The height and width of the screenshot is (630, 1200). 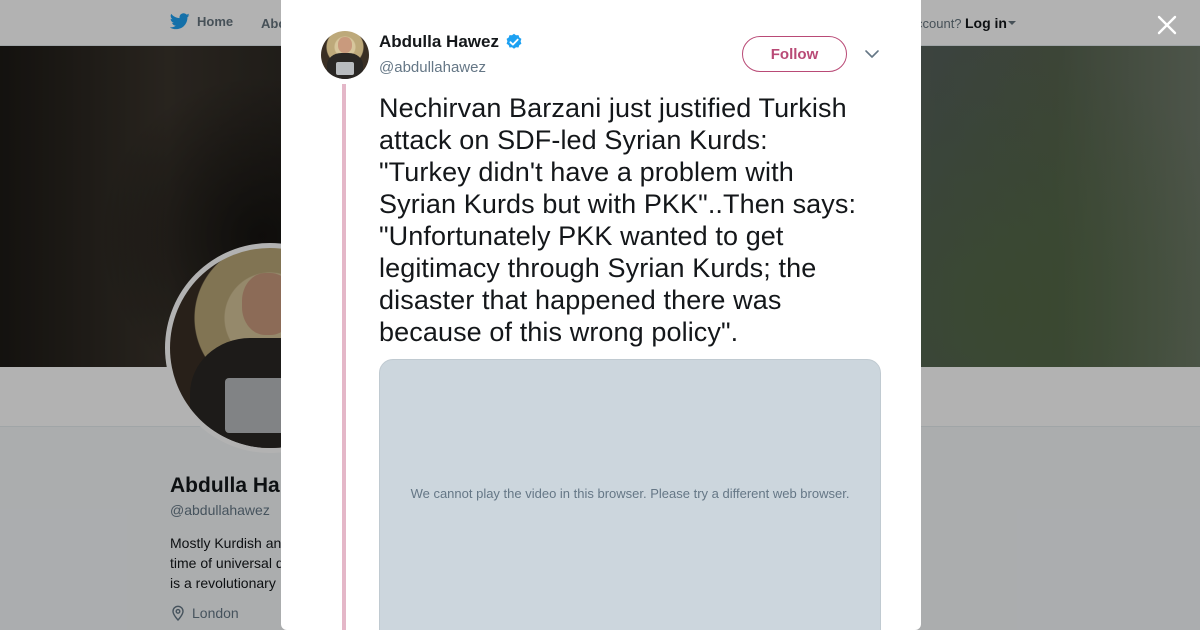 I want to click on tweet-text-line: Syrian Kurds but with PKK"..Then says:, so click(x=618, y=204).